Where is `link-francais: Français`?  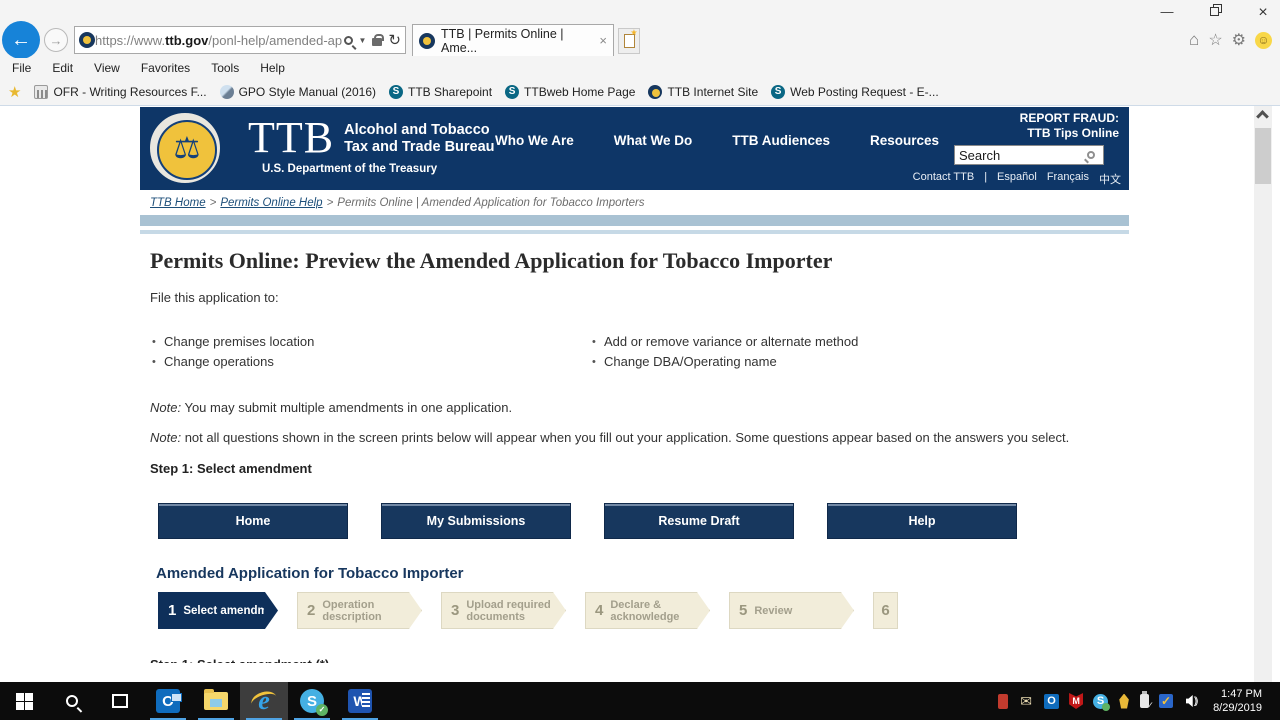
link-francais: Français is located at coordinates (1068, 179).